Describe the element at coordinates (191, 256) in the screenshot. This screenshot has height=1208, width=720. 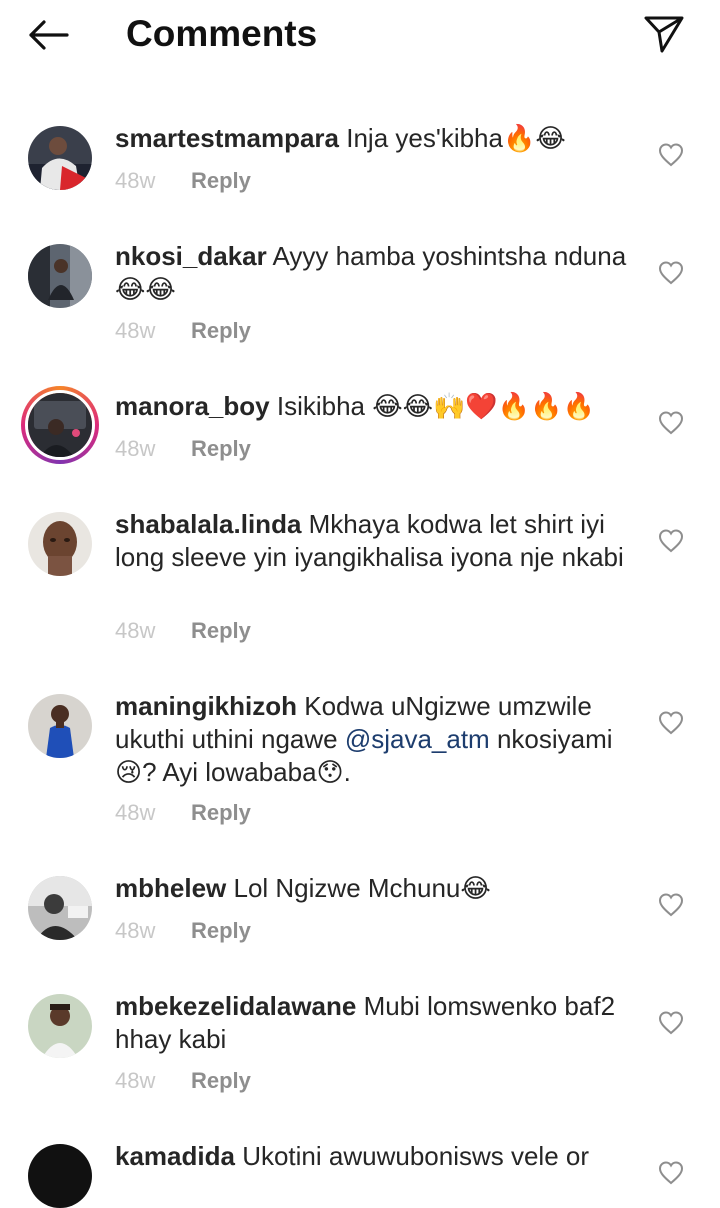
I see `comment-username: nkosi_dakar` at that location.